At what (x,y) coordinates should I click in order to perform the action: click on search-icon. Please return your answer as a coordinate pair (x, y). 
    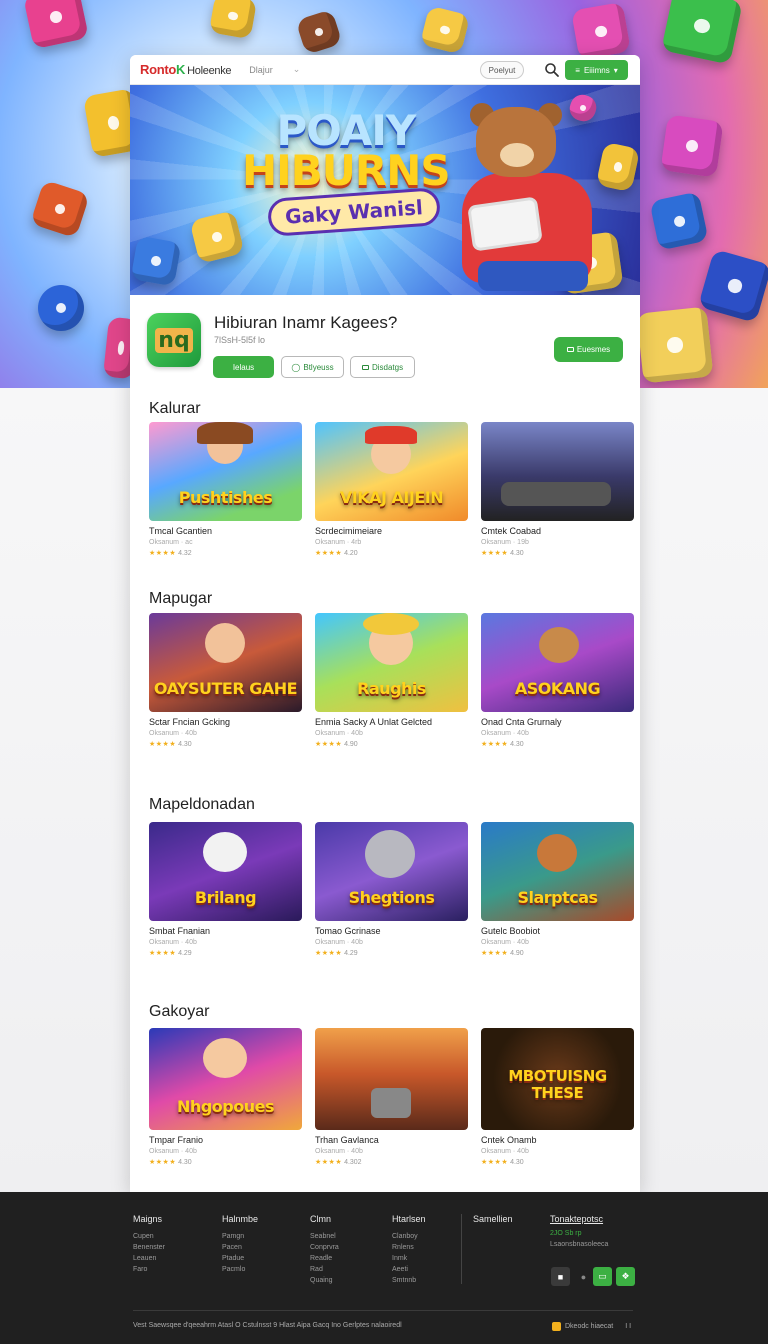
    Looking at the image, I should click on (552, 70).